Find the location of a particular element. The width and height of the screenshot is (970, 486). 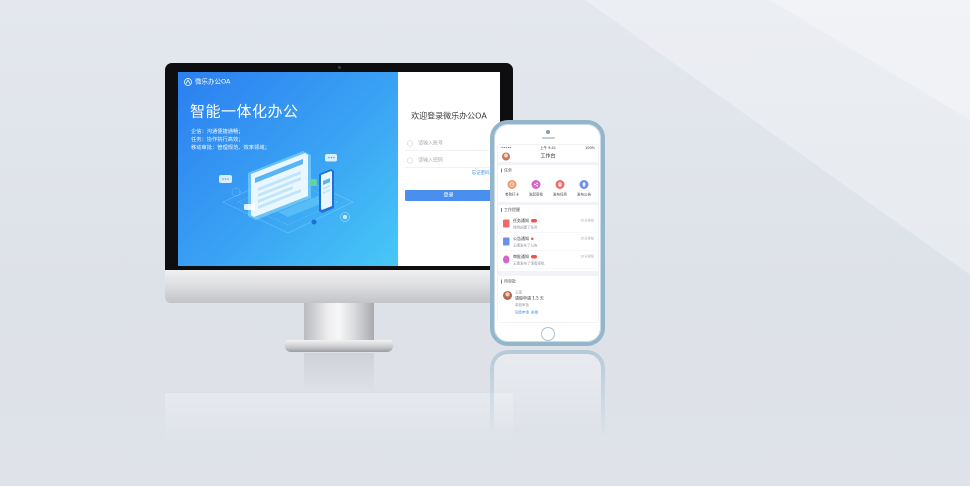

reminder-subtitle: 王康发布了公告 is located at coordinates (525, 245).